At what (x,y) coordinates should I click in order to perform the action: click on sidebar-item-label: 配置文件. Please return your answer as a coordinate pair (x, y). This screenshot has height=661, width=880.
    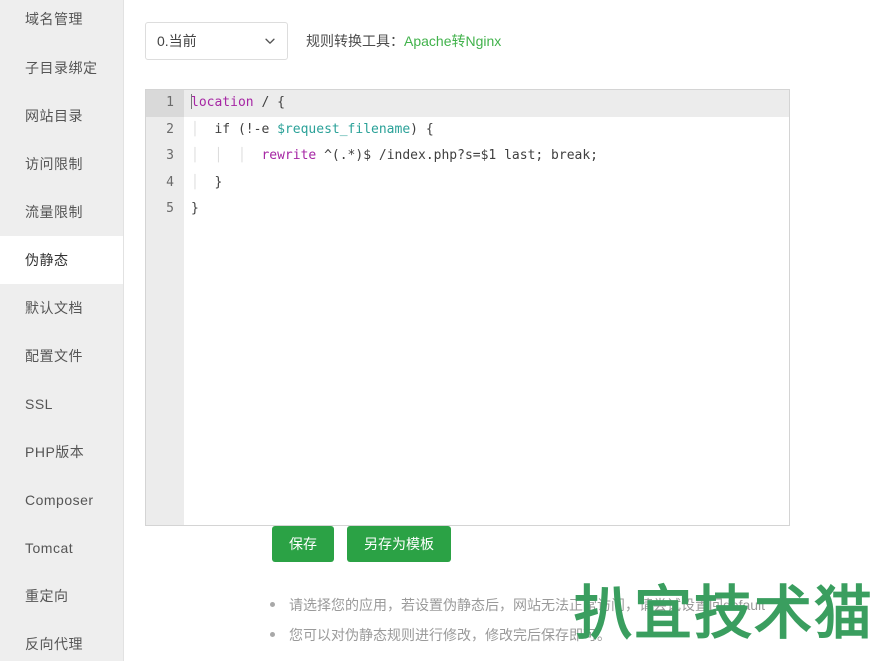
    Looking at the image, I should click on (54, 356).